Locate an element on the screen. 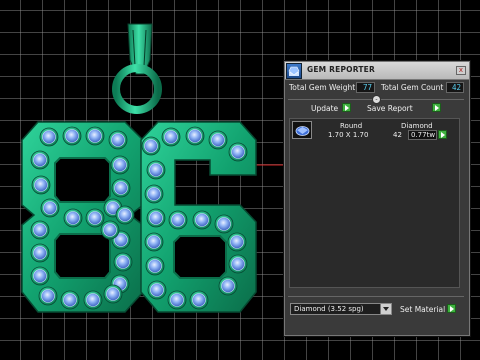  save-report-button: Save Report is located at coordinates (390, 108).